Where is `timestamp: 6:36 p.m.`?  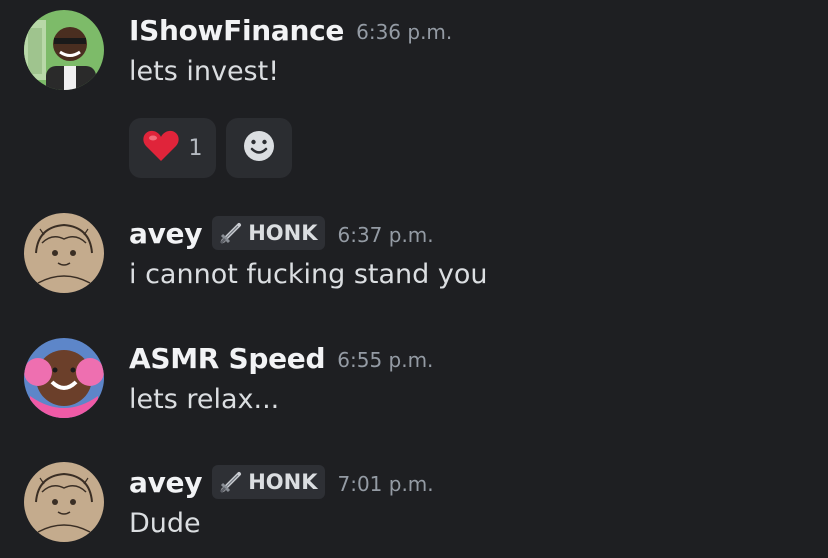
timestamp: 6:36 p.m. is located at coordinates (404, 32).